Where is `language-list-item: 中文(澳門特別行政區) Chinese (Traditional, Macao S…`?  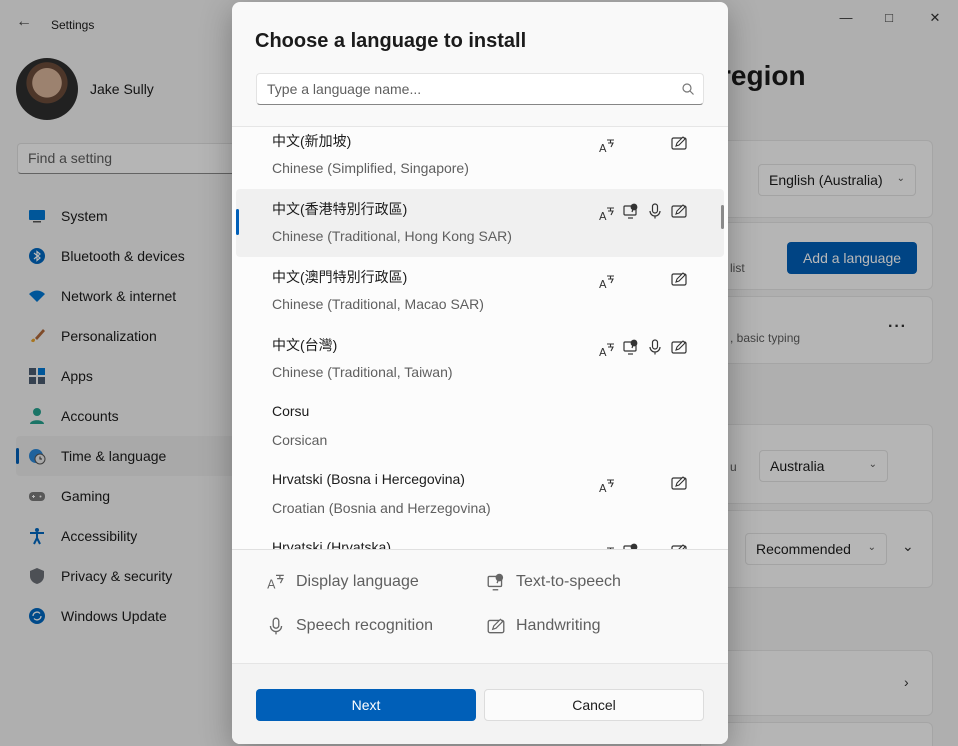
language-list-item: 中文(澳門特別行政區) Chinese (Traditional, Macao S… is located at coordinates (480, 291).